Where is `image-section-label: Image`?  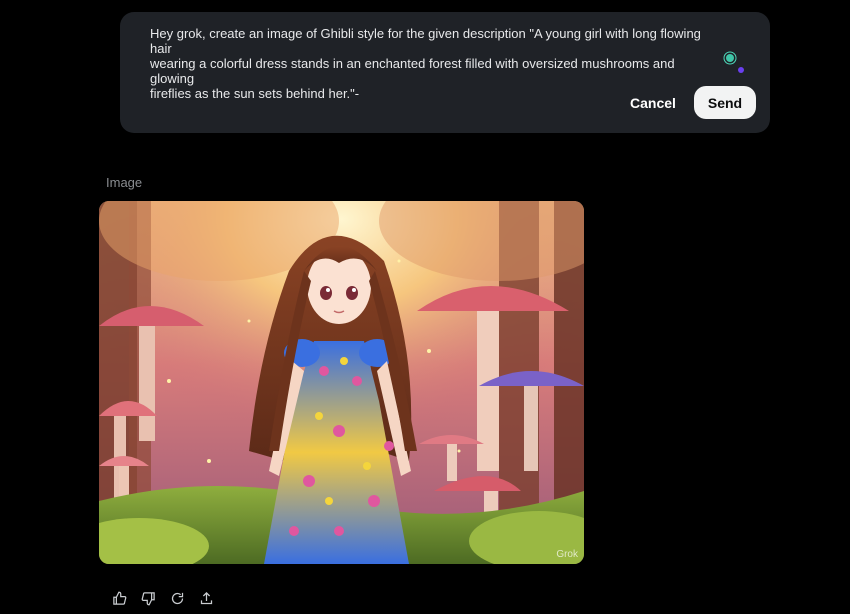 image-section-label: Image is located at coordinates (124, 182).